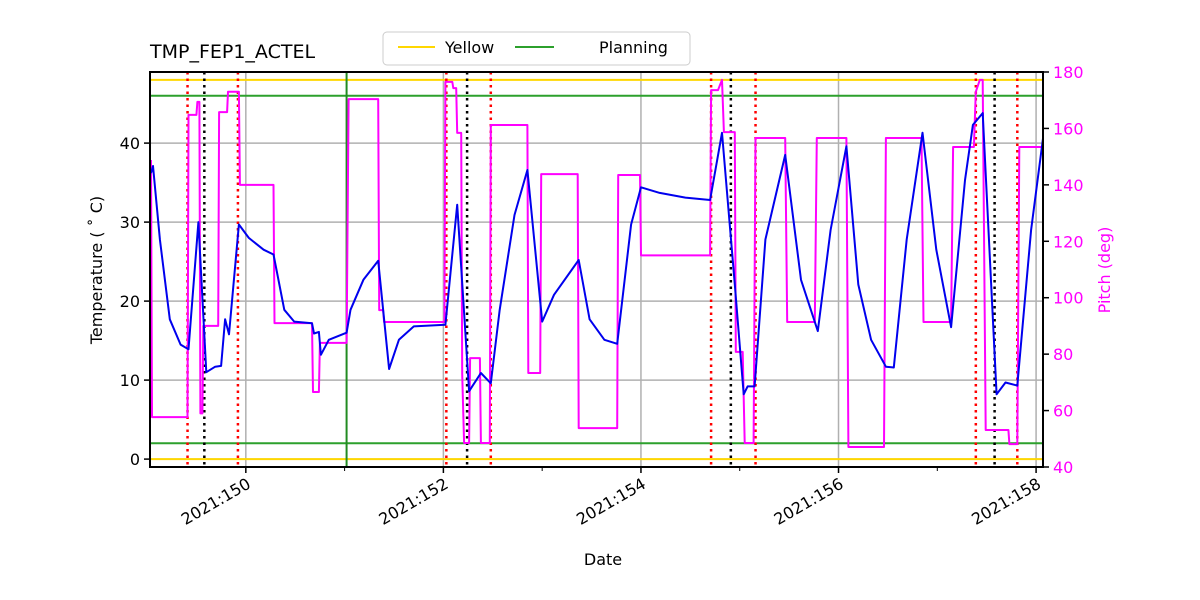 The width and height of the screenshot is (1200, 600). I want to click on y2-axis-label: Pitch (deg), so click(1104, 270).